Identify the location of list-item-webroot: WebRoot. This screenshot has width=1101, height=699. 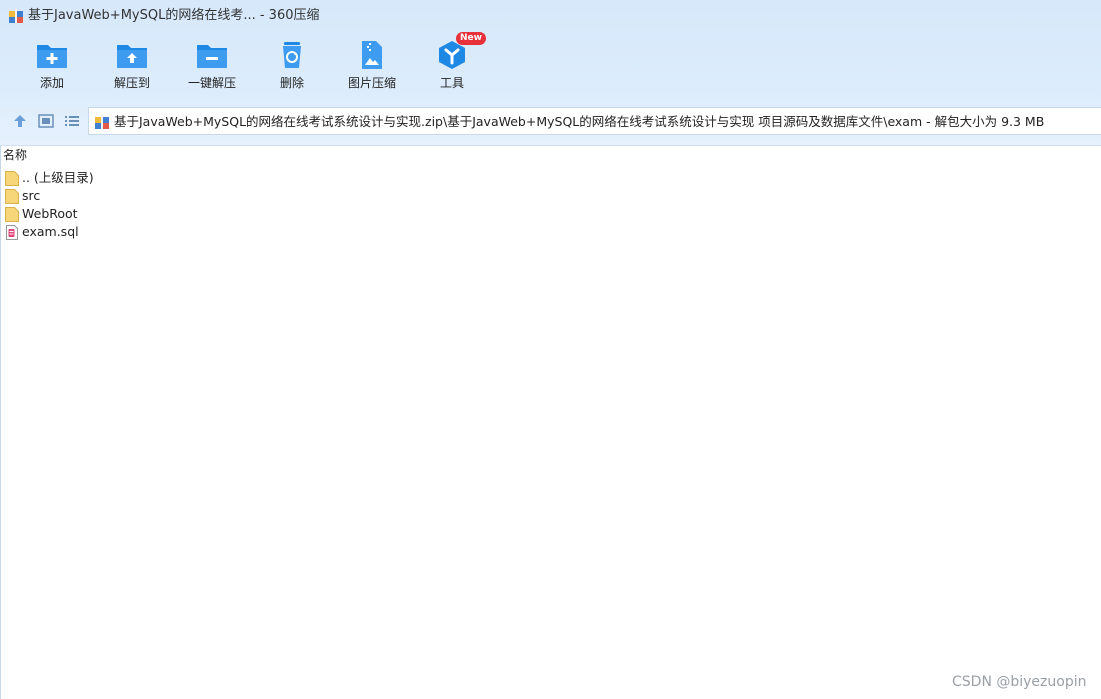
(49, 214).